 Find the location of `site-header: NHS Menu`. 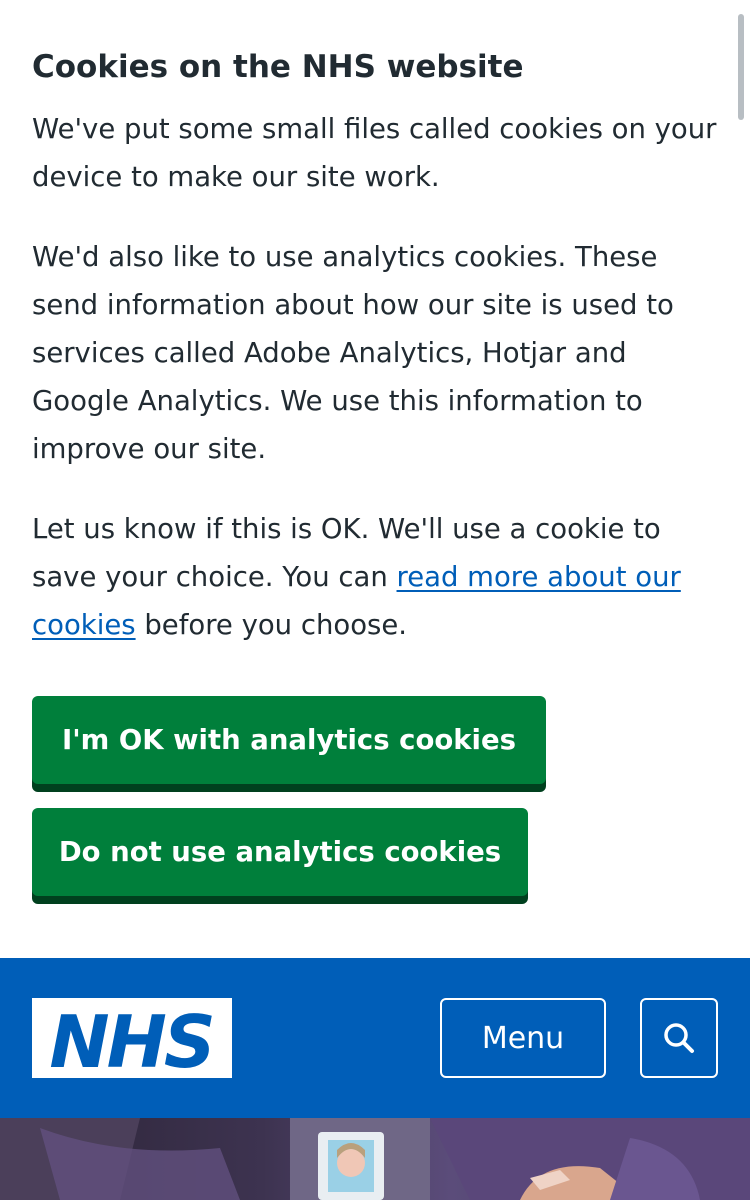

site-header: NHS Menu is located at coordinates (375, 1038).